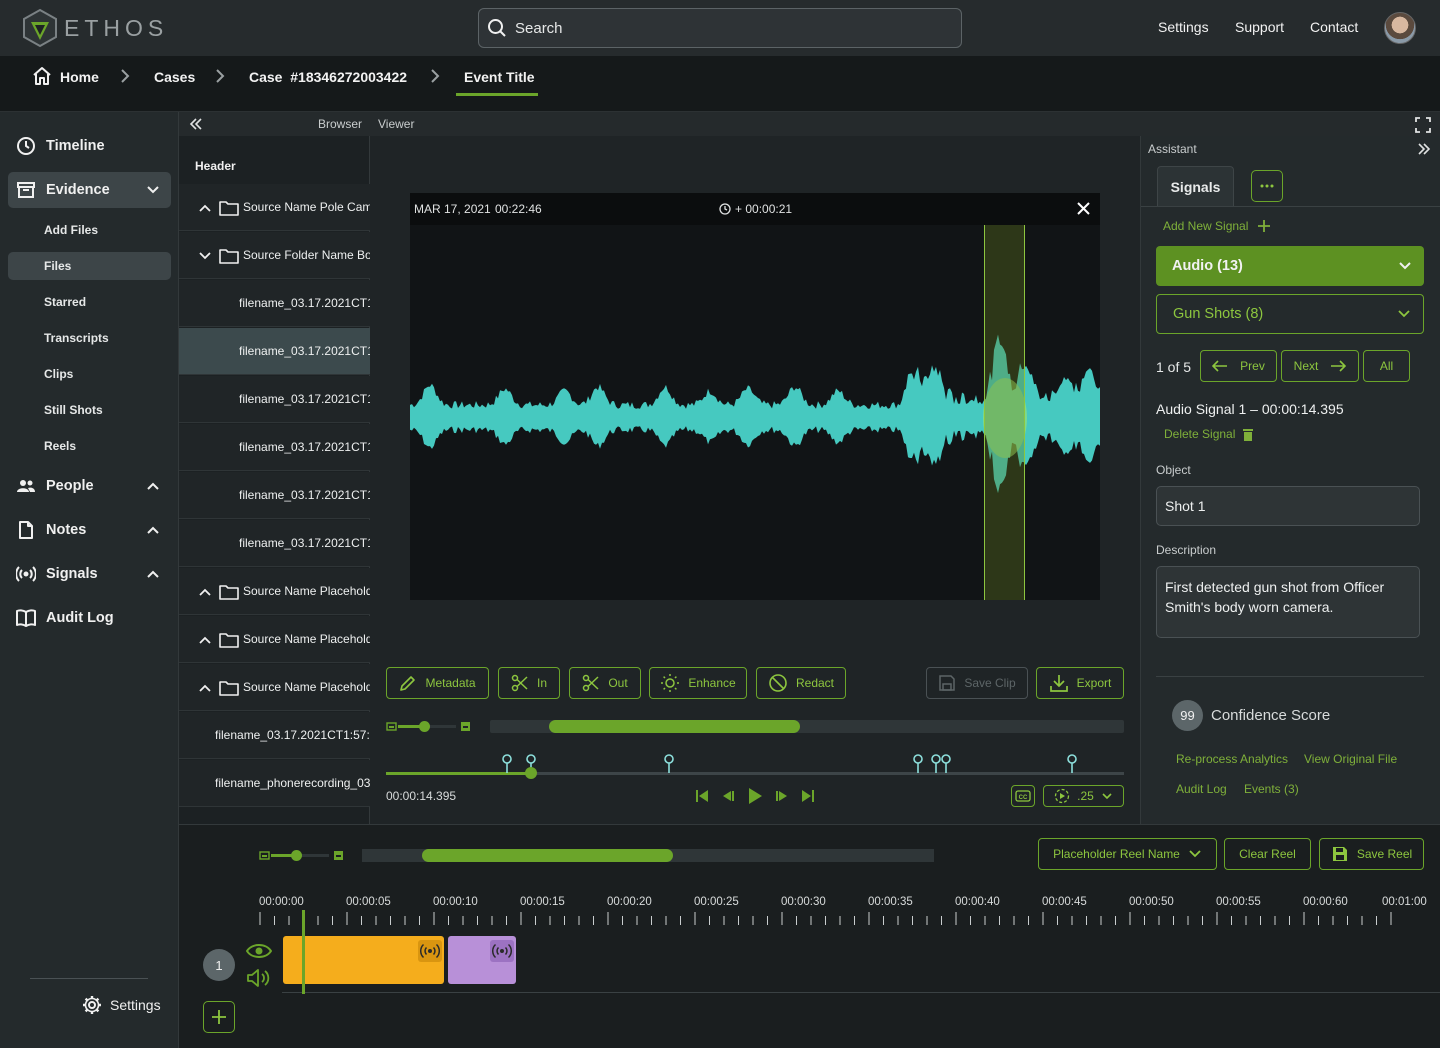 Image resolution: width=1440 pixels, height=1048 pixels. Describe the element at coordinates (63, 190) in the screenshot. I see `sidebar-item-evidence: Evidence` at that location.